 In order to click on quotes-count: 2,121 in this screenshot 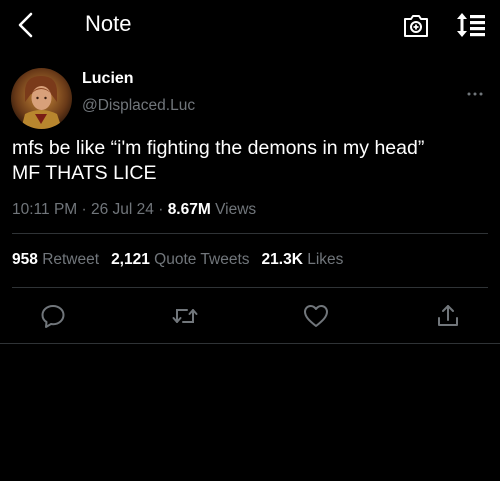, I will do `click(130, 259)`.